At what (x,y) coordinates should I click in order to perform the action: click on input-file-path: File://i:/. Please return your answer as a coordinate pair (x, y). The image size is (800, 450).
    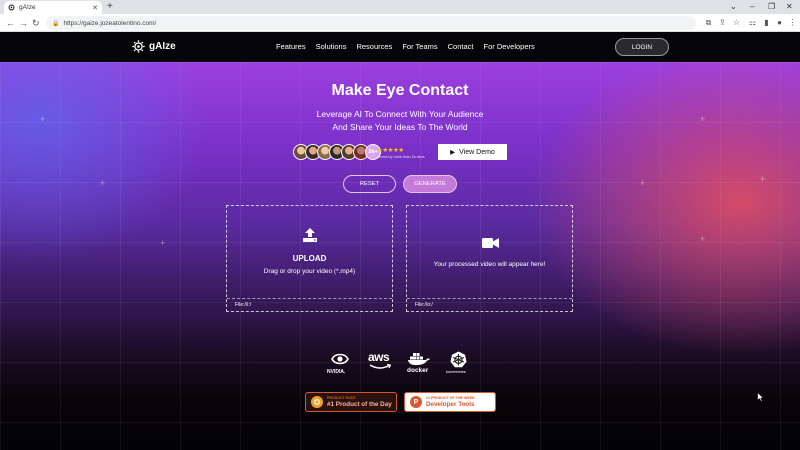
    Looking at the image, I should click on (243, 305).